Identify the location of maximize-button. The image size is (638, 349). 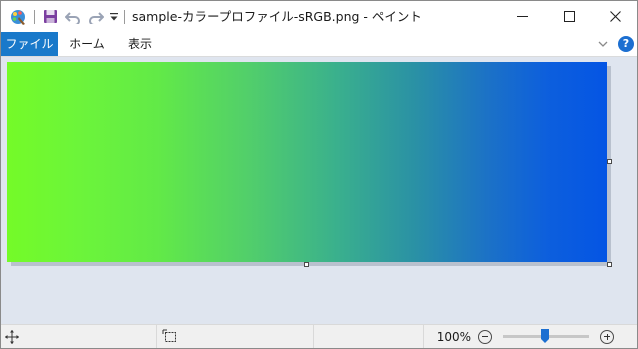
(569, 16).